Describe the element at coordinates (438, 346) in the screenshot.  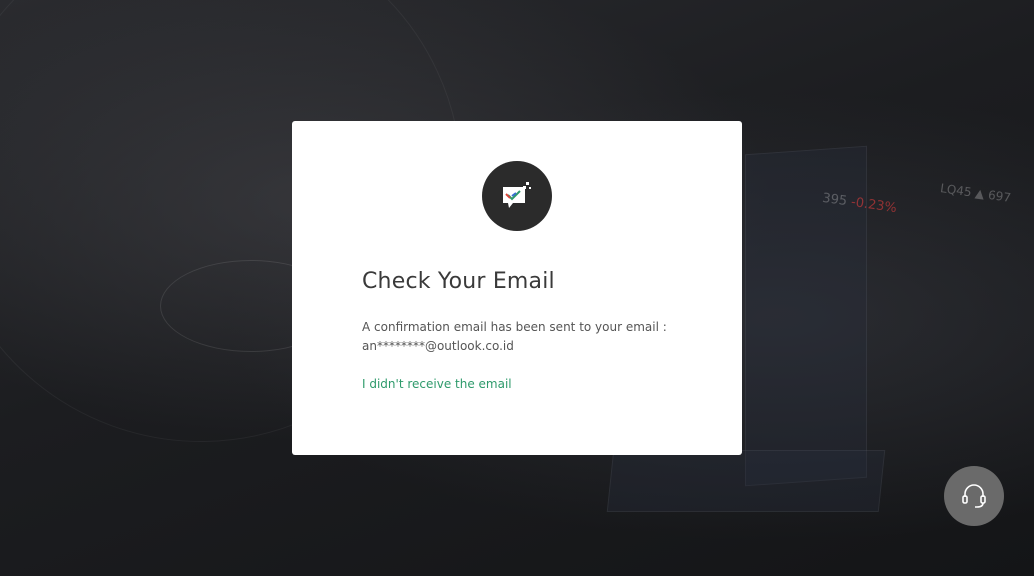
I see `masked-email: an********@outlook.co.id` at that location.